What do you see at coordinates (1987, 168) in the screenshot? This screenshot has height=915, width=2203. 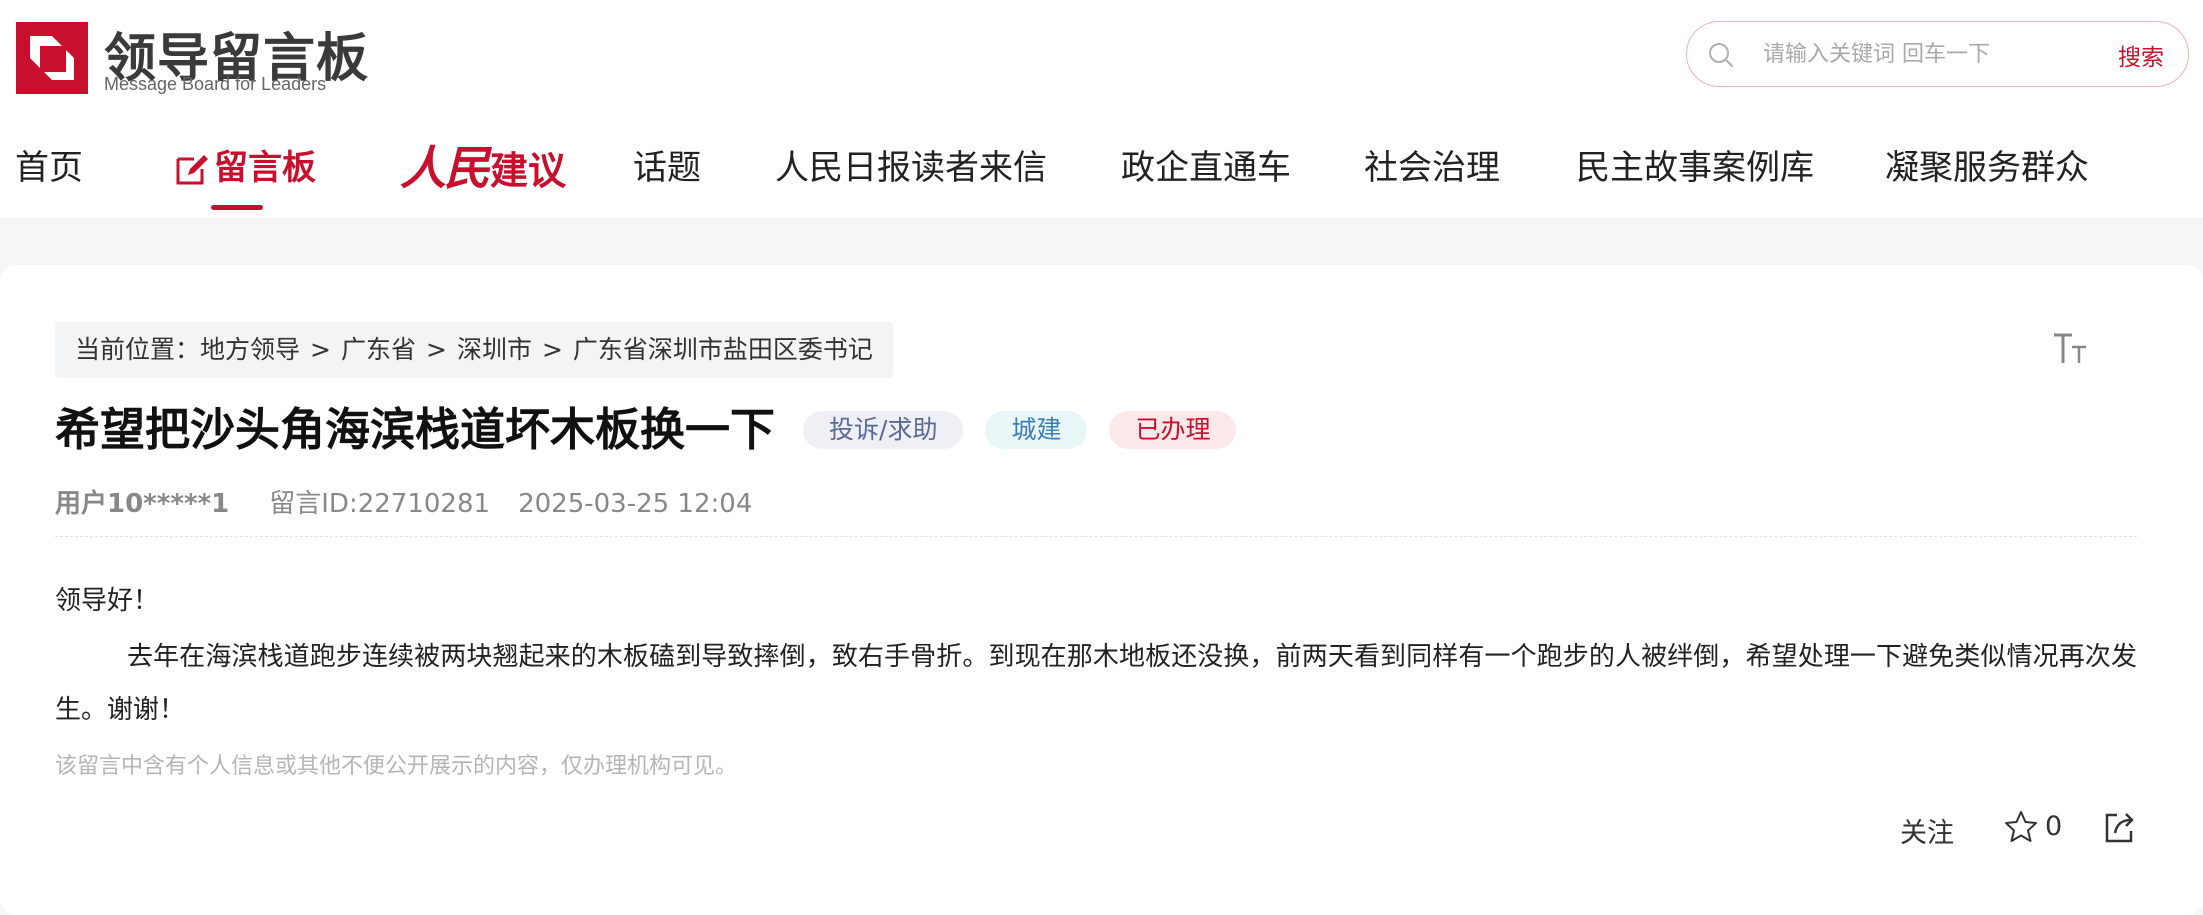 I see `nav-serve-people: 凝聚服务群众` at bounding box center [1987, 168].